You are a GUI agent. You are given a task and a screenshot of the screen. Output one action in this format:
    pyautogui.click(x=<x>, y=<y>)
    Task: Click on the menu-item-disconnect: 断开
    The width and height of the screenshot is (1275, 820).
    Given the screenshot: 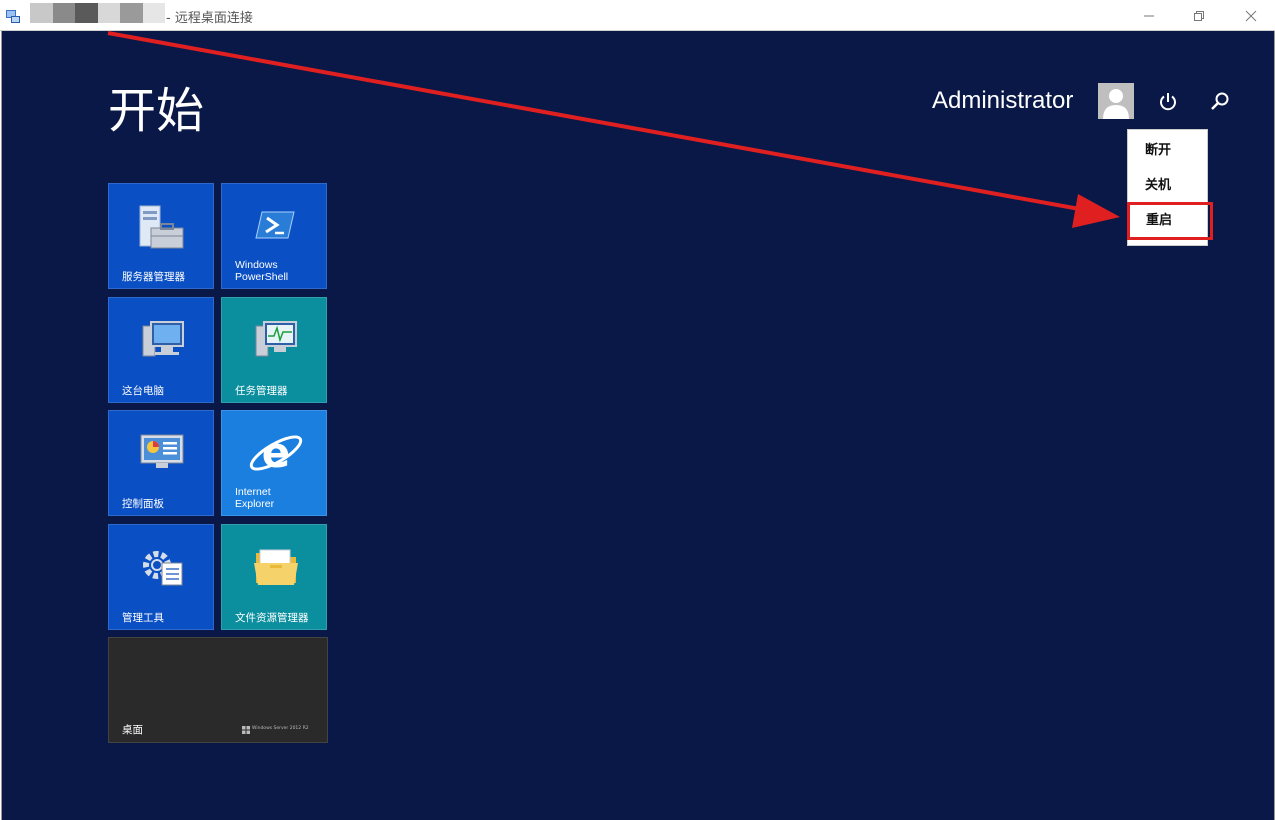 What is the action you would take?
    pyautogui.click(x=1167, y=151)
    